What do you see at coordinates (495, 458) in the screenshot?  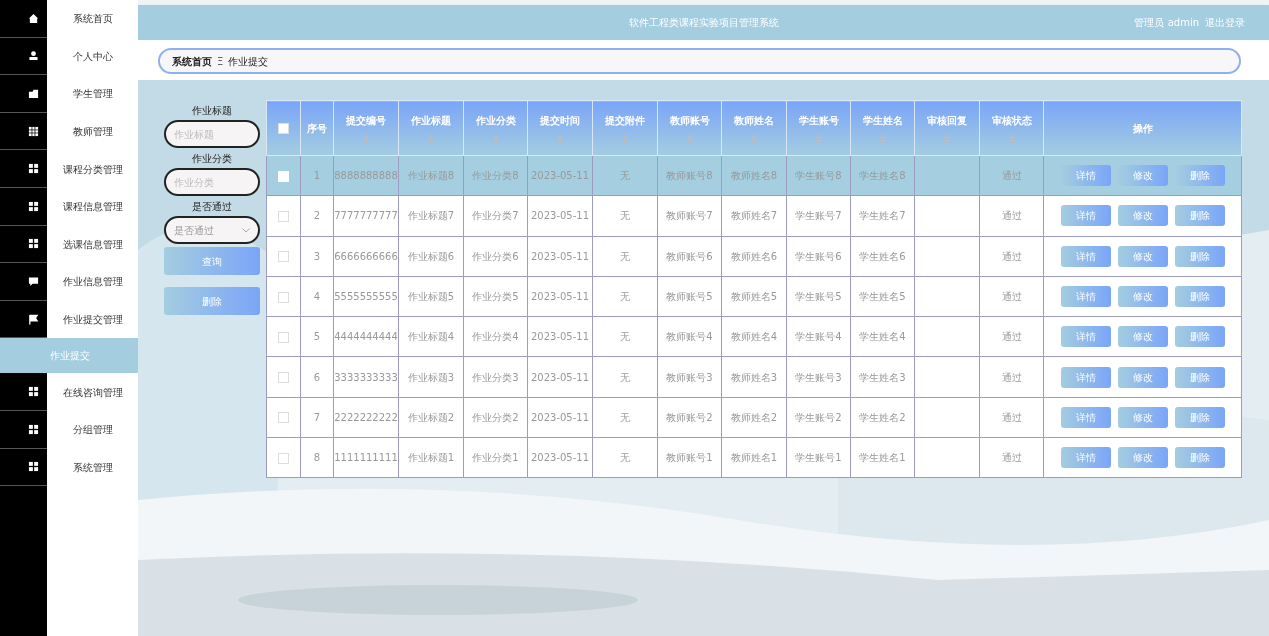 I see `table-cell: 作业分类1` at bounding box center [495, 458].